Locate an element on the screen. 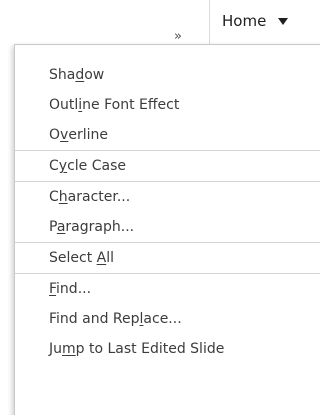  menu-item-cycle-case: Cycle Case is located at coordinates (167, 166).